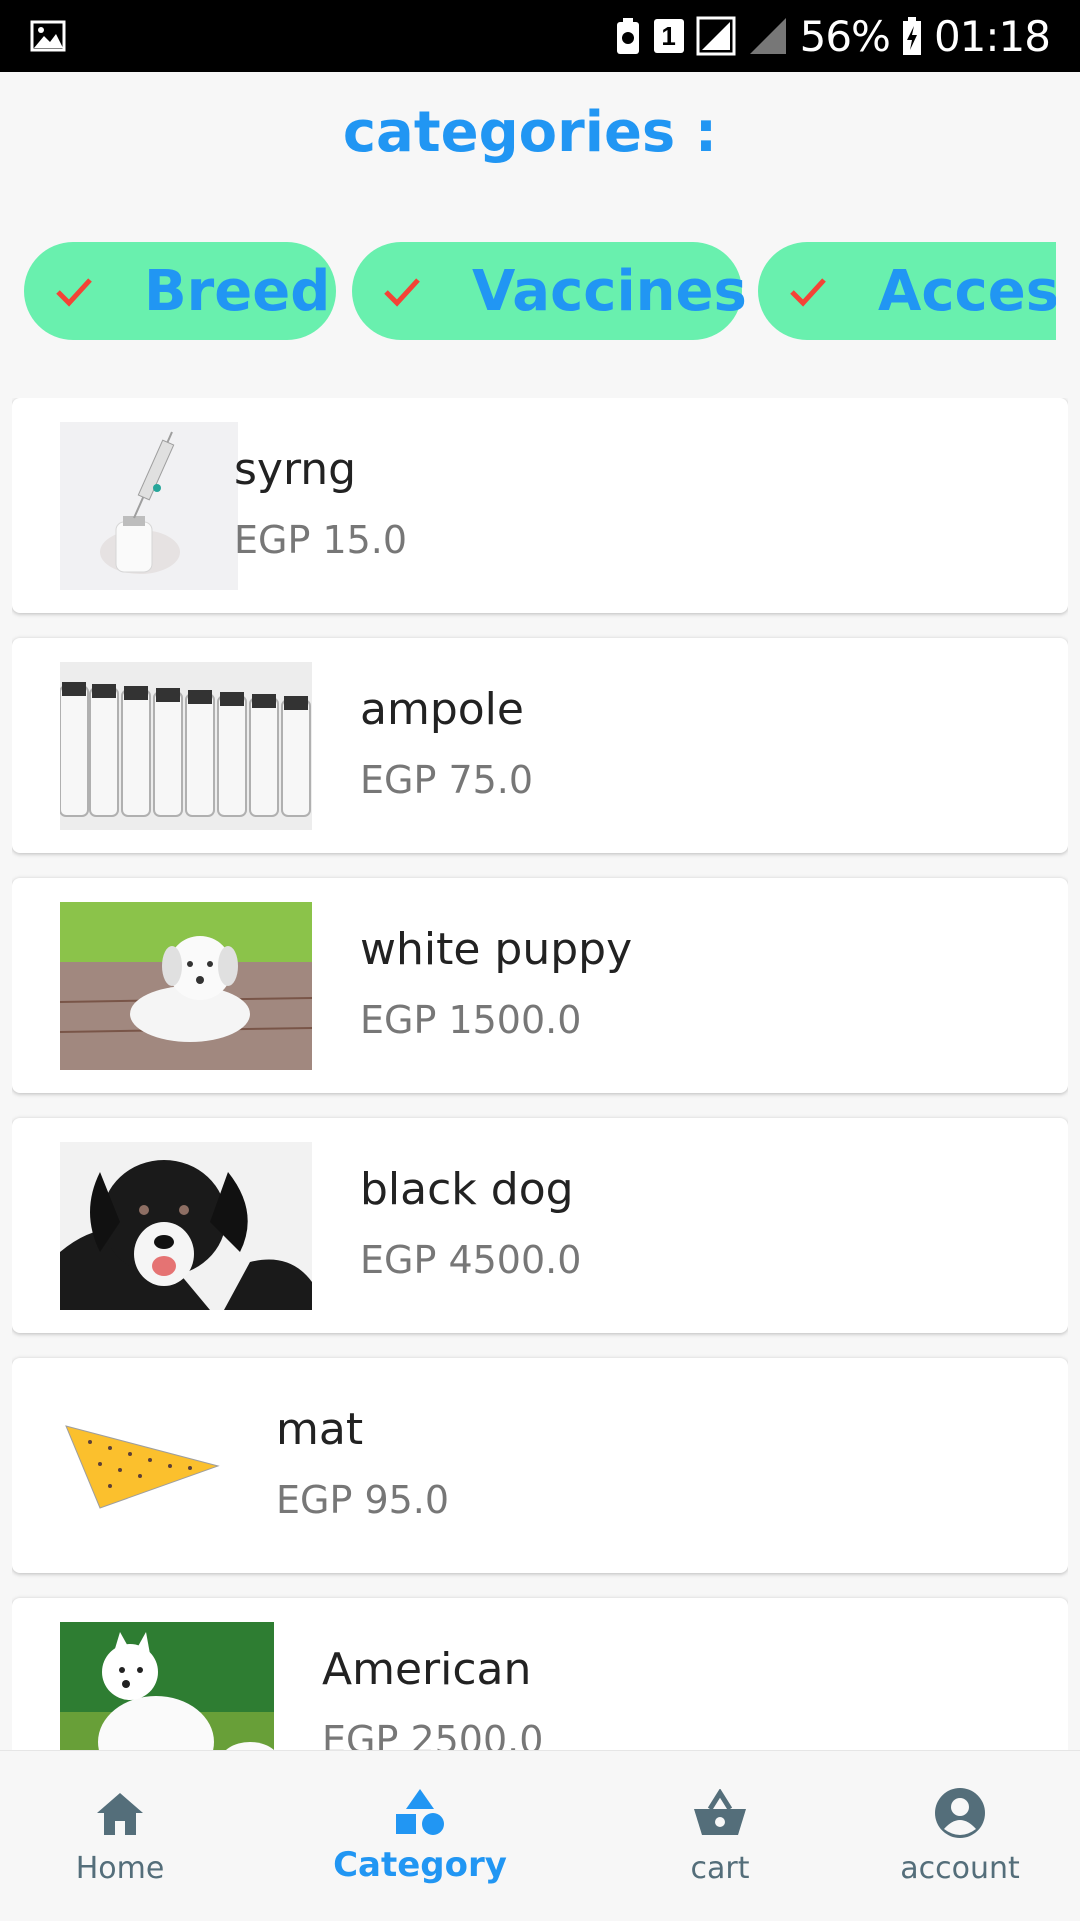 Image resolution: width=1080 pixels, height=1921 pixels. What do you see at coordinates (48, 36) in the screenshot?
I see `gallery-icon` at bounding box center [48, 36].